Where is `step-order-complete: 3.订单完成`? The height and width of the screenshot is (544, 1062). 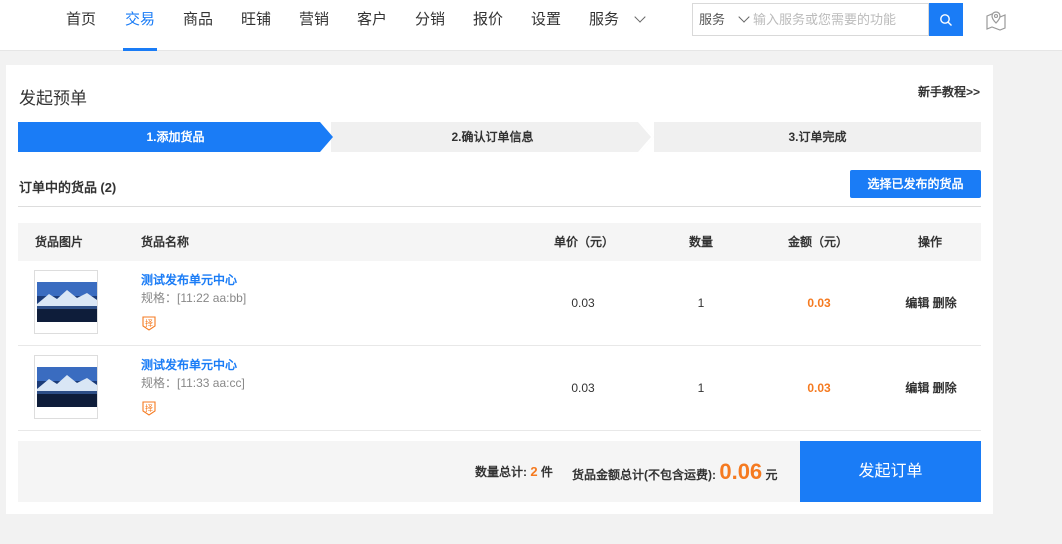 step-order-complete: 3.订单完成 is located at coordinates (817, 137).